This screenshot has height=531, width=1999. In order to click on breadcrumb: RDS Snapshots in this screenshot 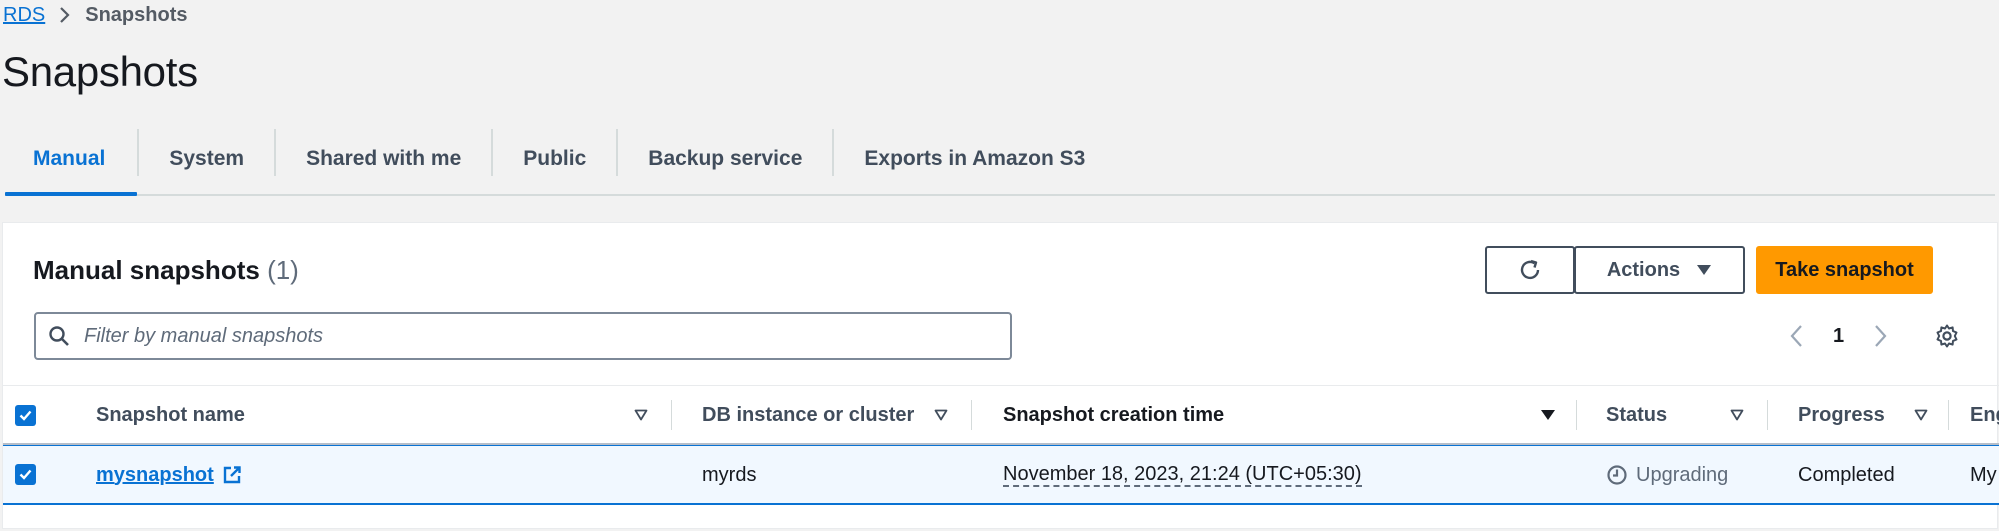, I will do `click(95, 15)`.